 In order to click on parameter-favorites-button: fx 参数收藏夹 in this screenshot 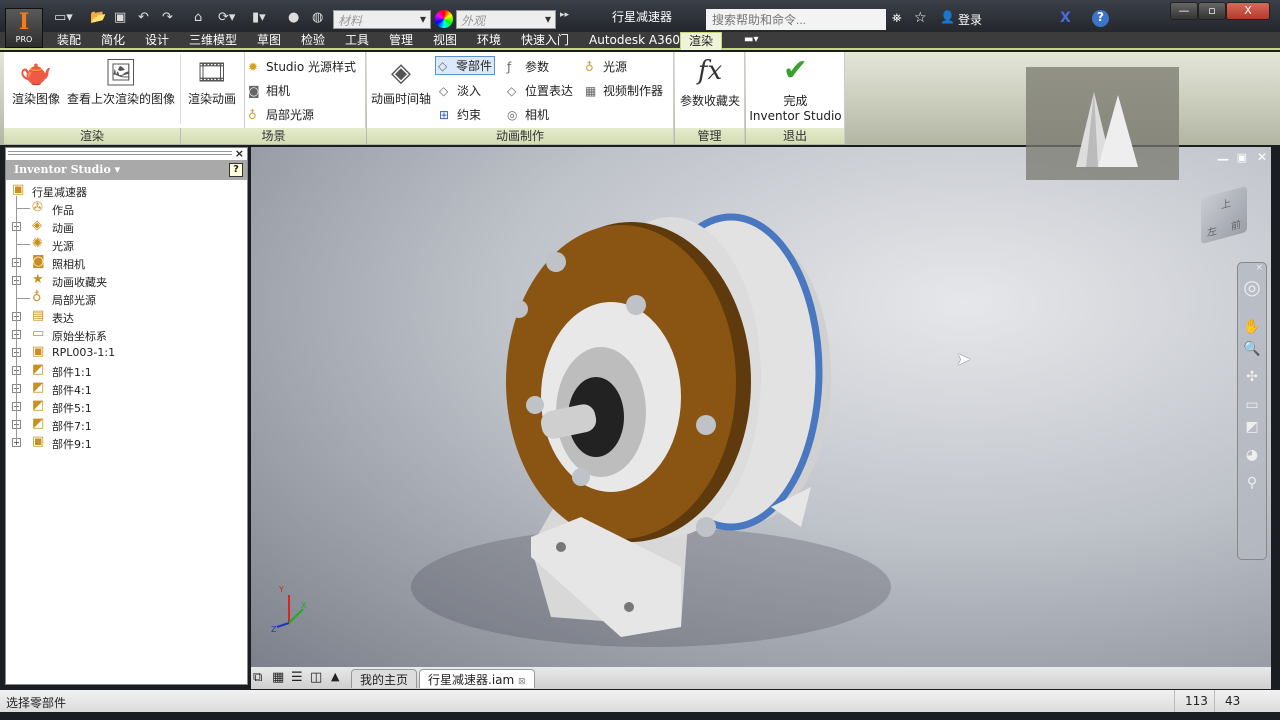, I will do `click(710, 81)`.